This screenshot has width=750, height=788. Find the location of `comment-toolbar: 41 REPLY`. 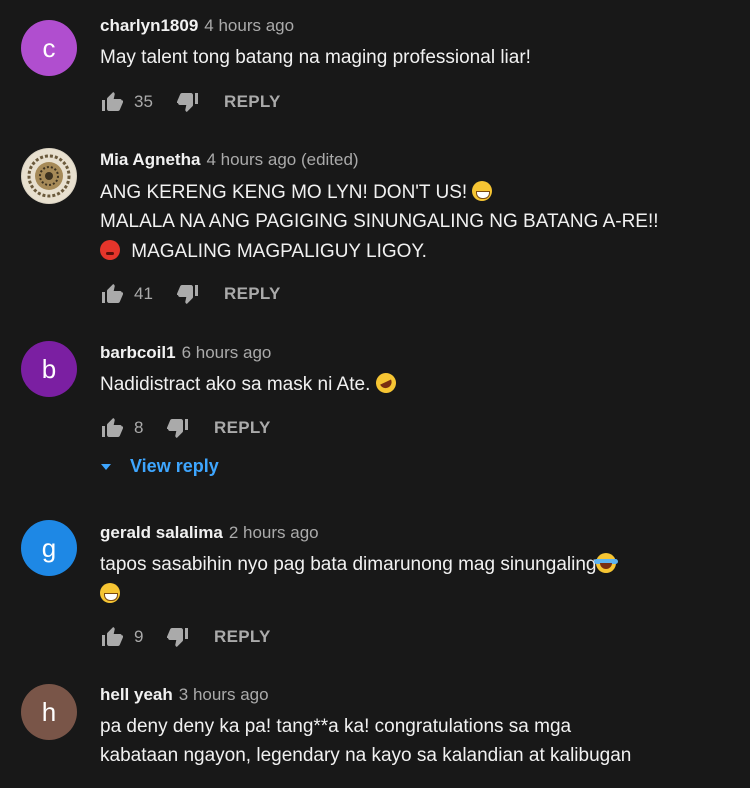

comment-toolbar: 41 REPLY is located at coordinates (190, 294).